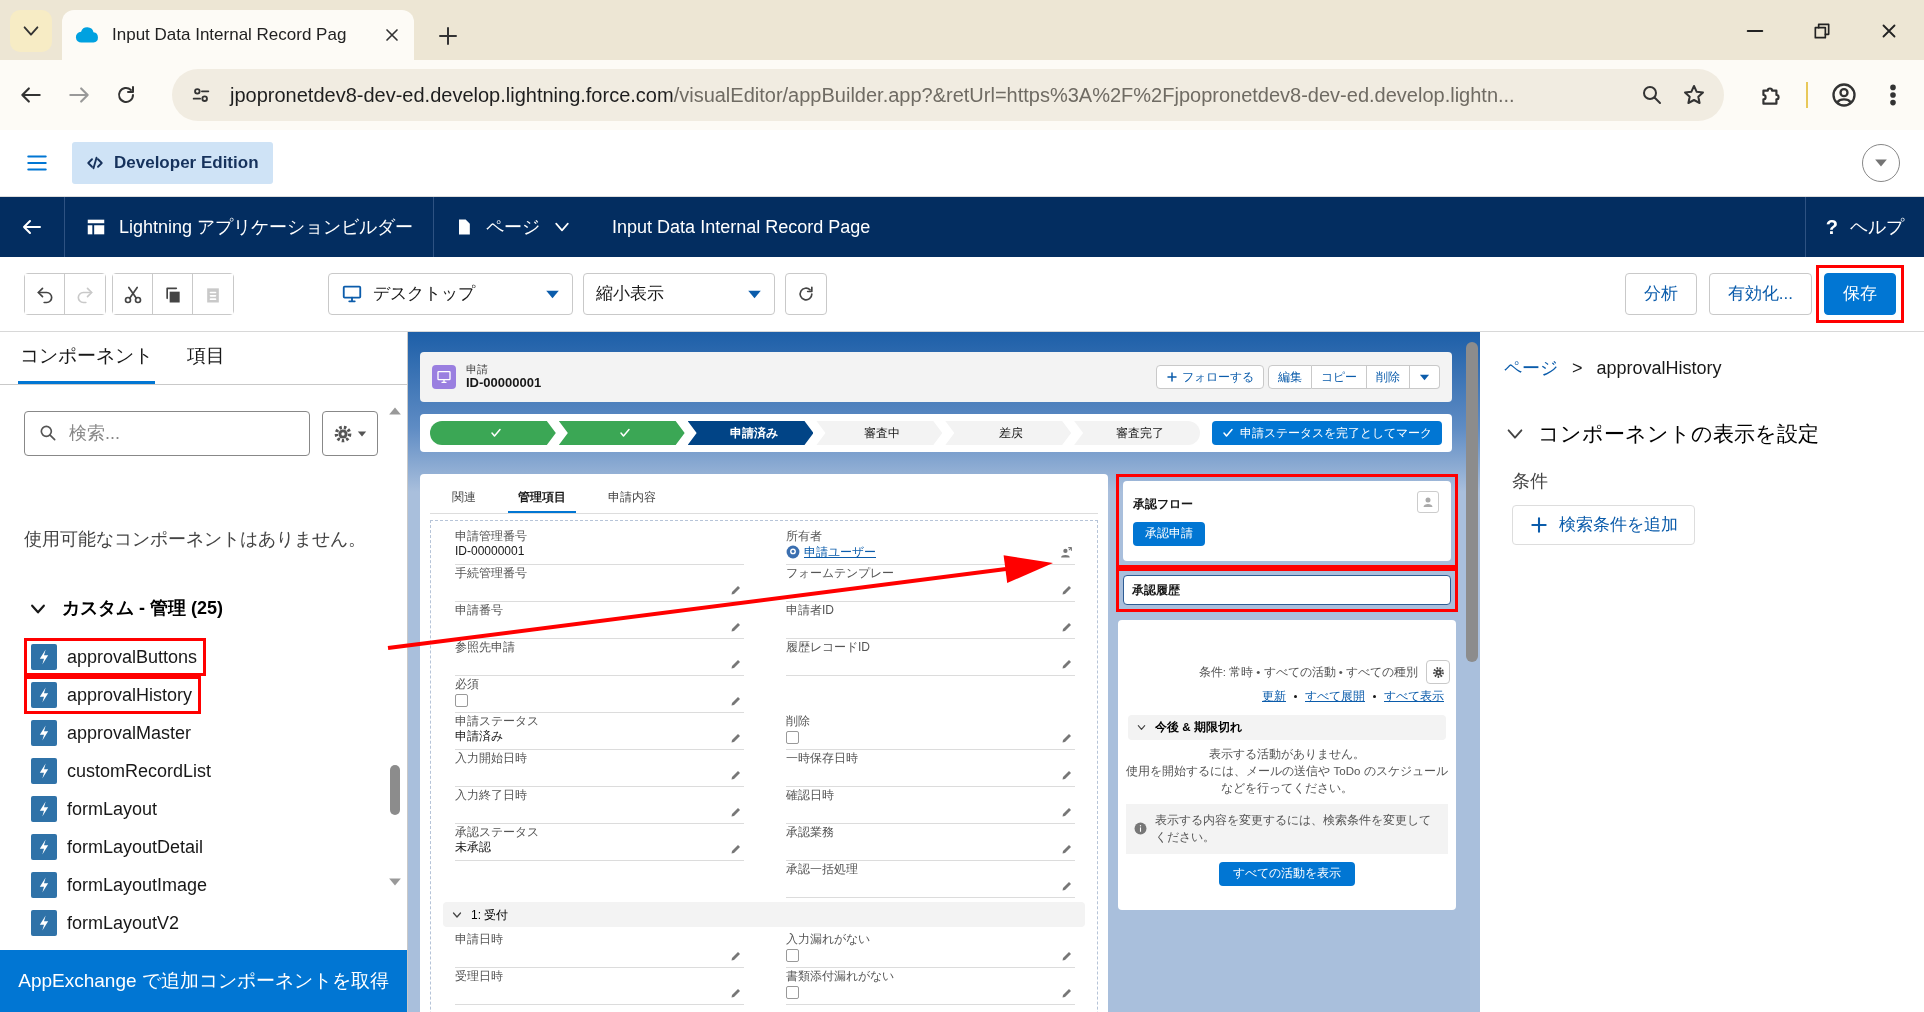 The image size is (1924, 1012). Describe the element at coordinates (119, 885) in the screenshot. I see `component-item: formLayoutImage` at that location.